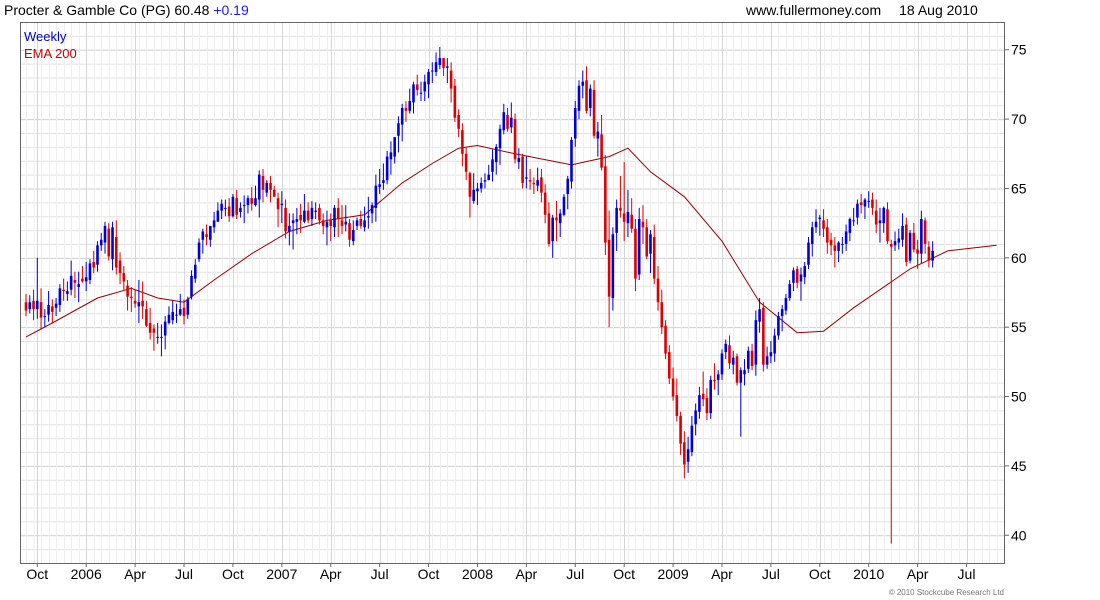 The height and width of the screenshot is (600, 1100). Describe the element at coordinates (1019, 258) in the screenshot. I see `y-tick-label: 60` at that location.